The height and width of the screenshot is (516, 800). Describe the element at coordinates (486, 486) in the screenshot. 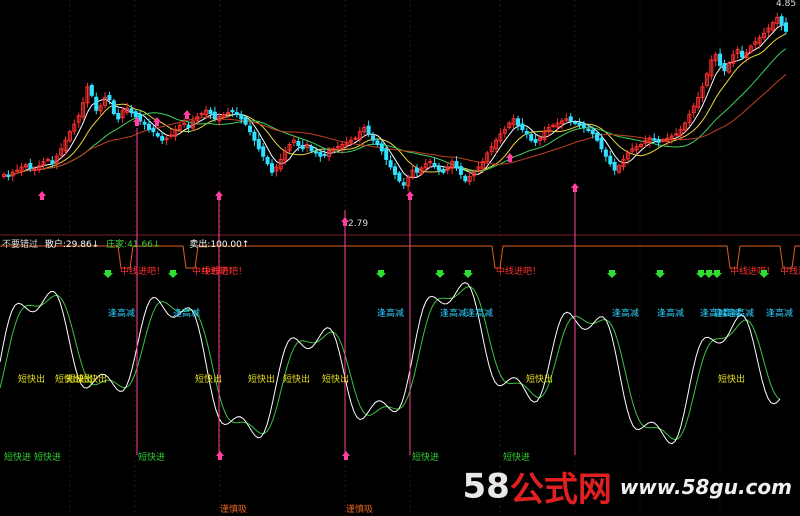

I see `watermark-digits: 58` at that location.